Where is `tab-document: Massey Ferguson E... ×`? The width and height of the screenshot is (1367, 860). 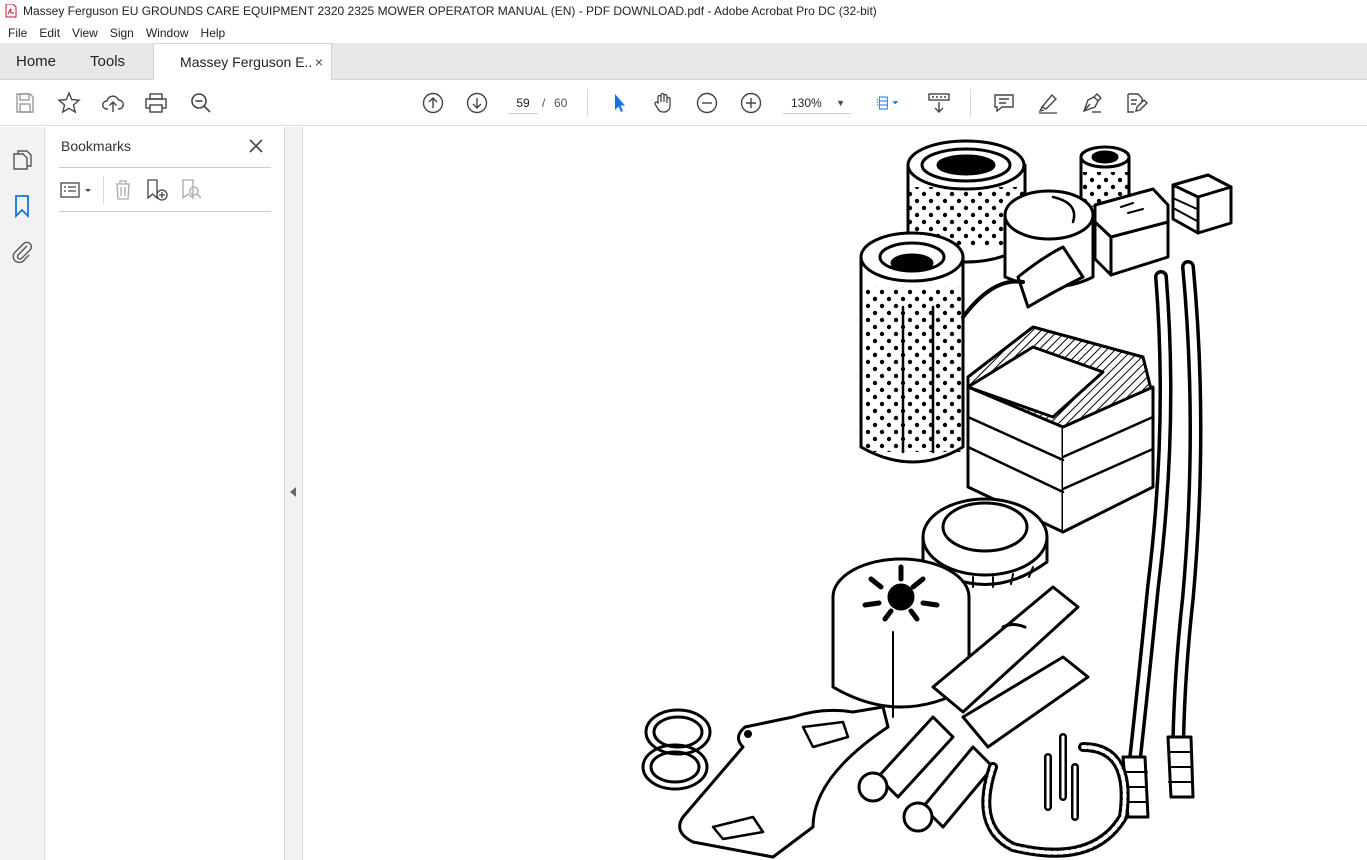 tab-document: Massey Ferguson E... × is located at coordinates (243, 61).